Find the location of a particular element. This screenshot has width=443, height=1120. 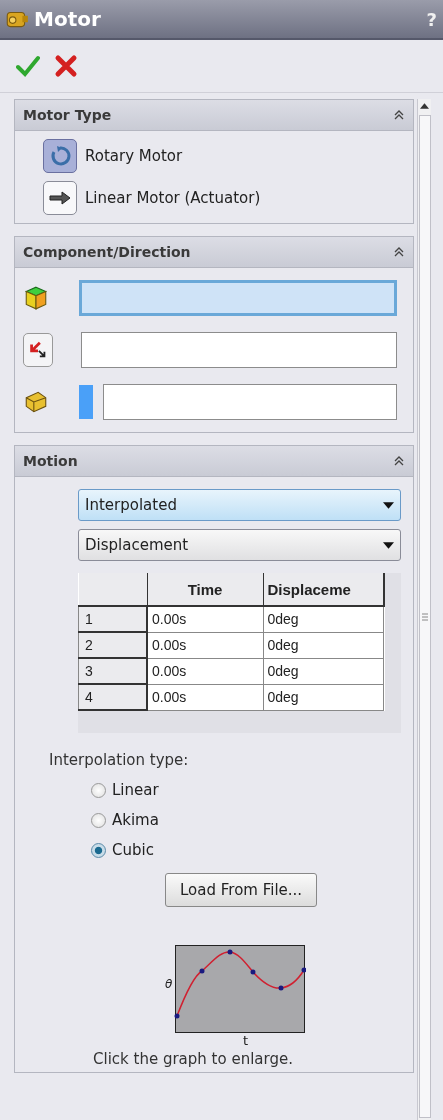

direction-button is located at coordinates (38, 350).